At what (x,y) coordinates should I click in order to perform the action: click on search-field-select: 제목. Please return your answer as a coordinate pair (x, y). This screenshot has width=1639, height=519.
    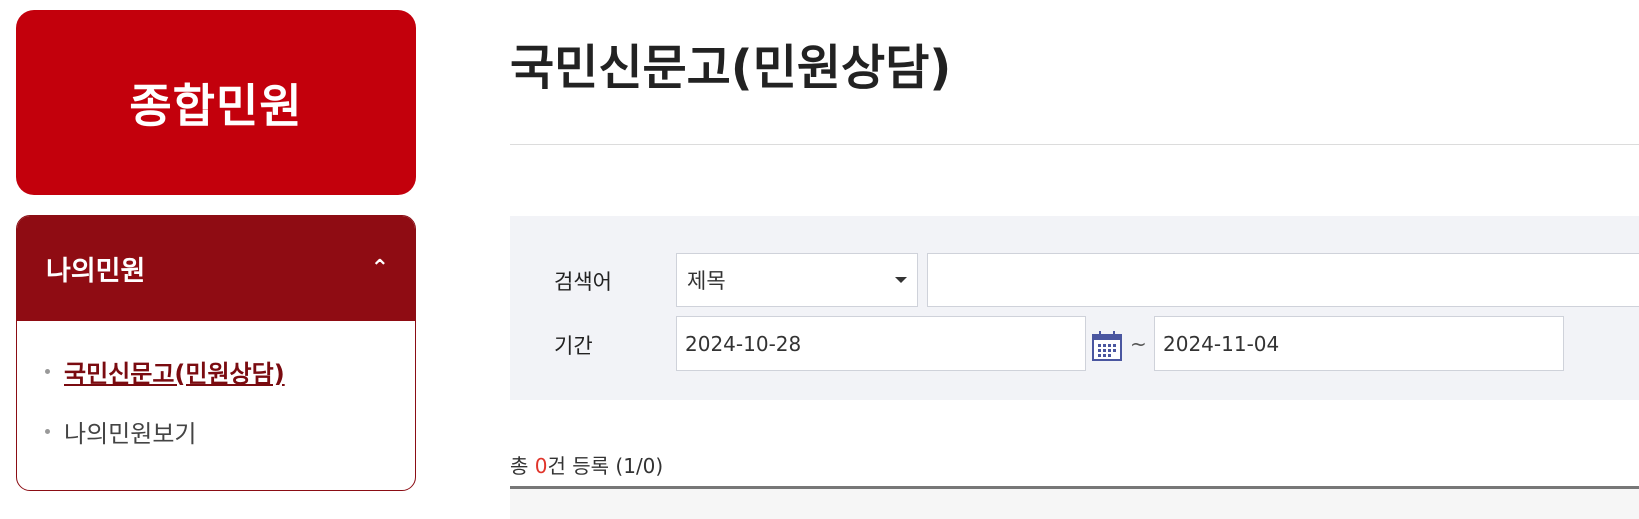
    Looking at the image, I should click on (797, 280).